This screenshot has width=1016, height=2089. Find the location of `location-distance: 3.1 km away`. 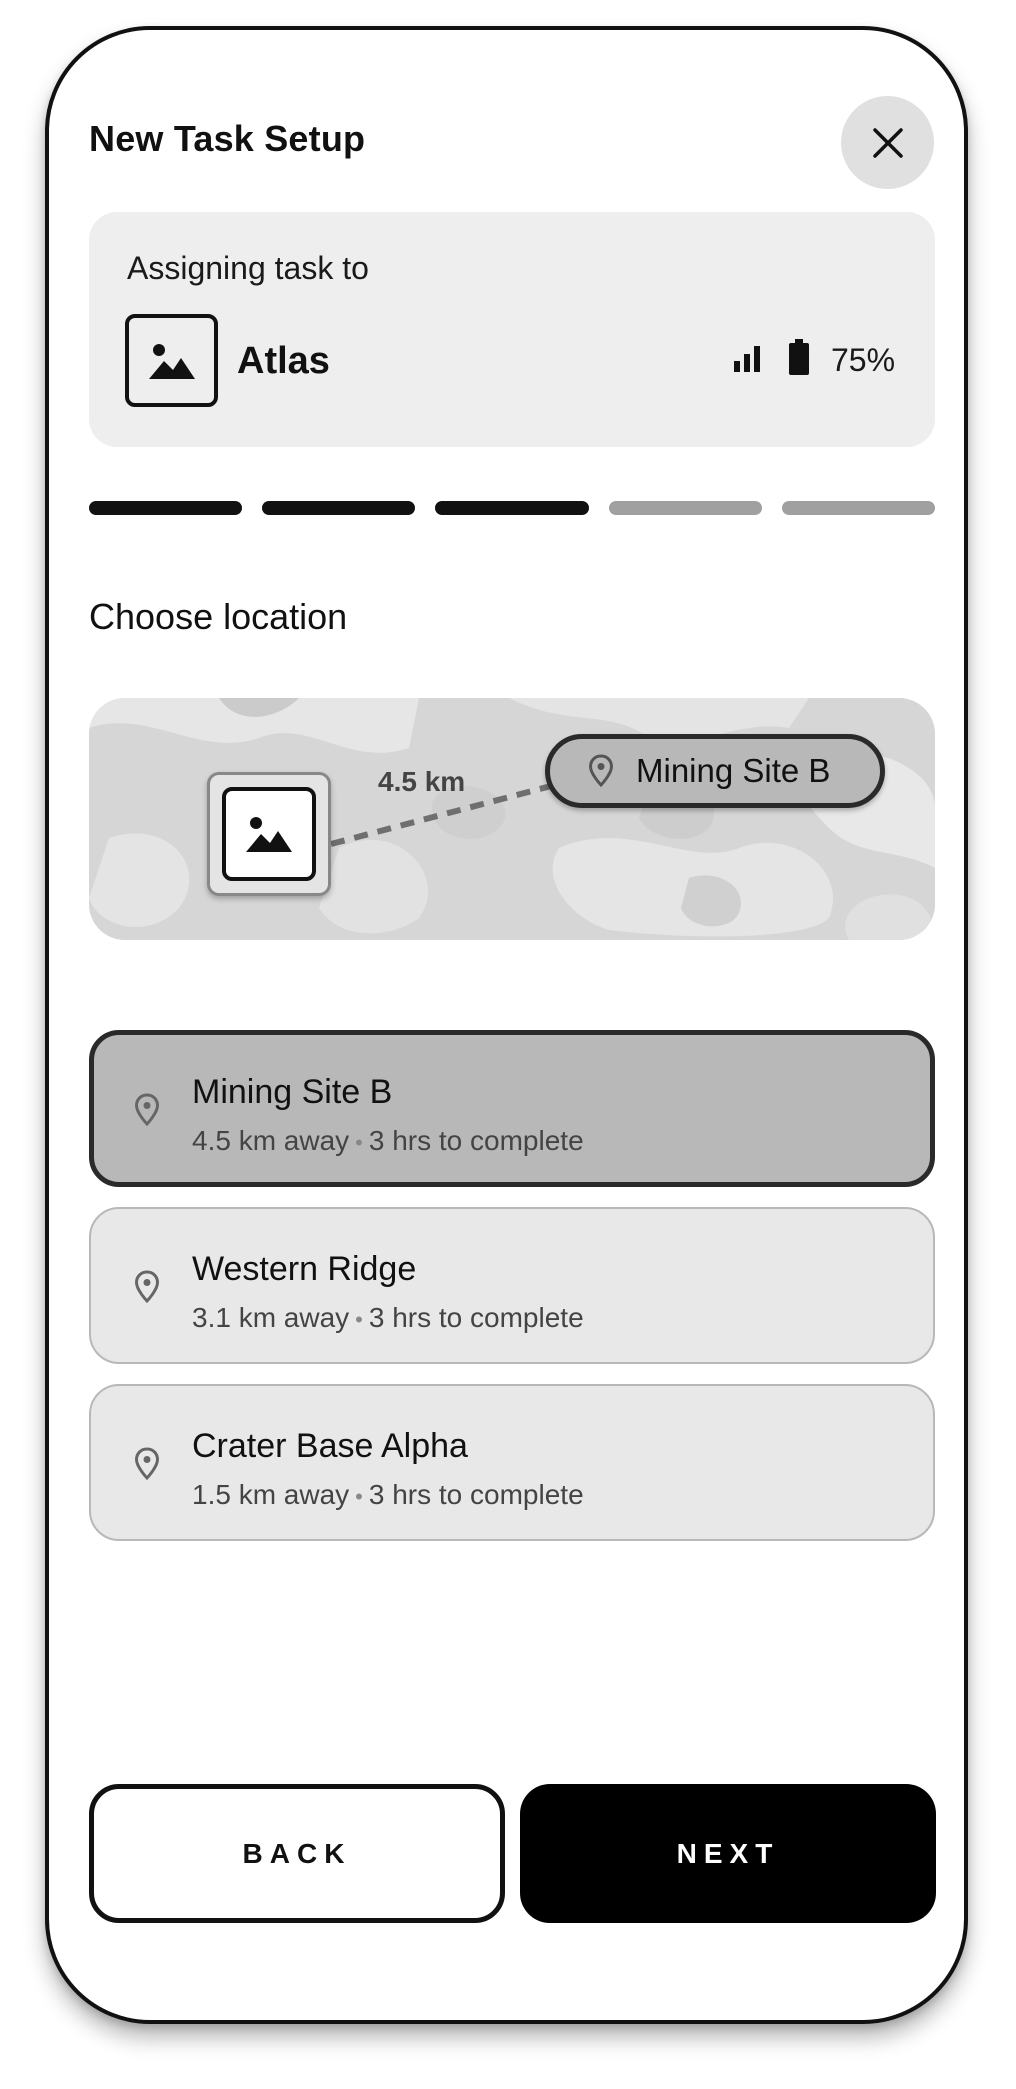

location-distance: 3.1 km away is located at coordinates (271, 1317).